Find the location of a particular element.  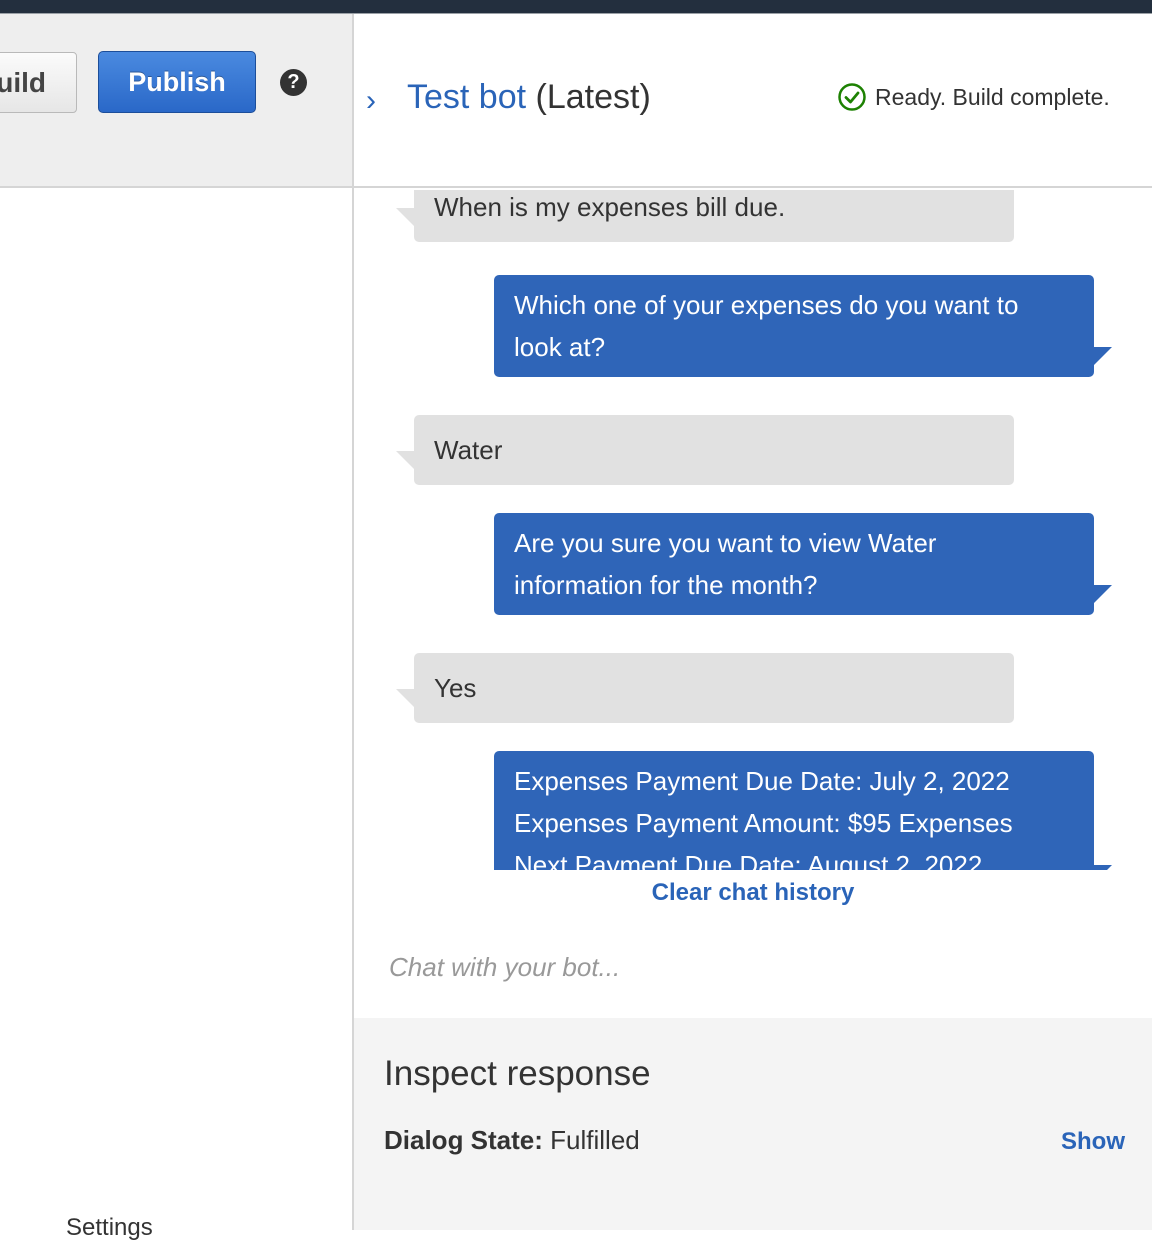

message-line: Next Payment Due Date: August 2, 2022 is located at coordinates (748, 860).